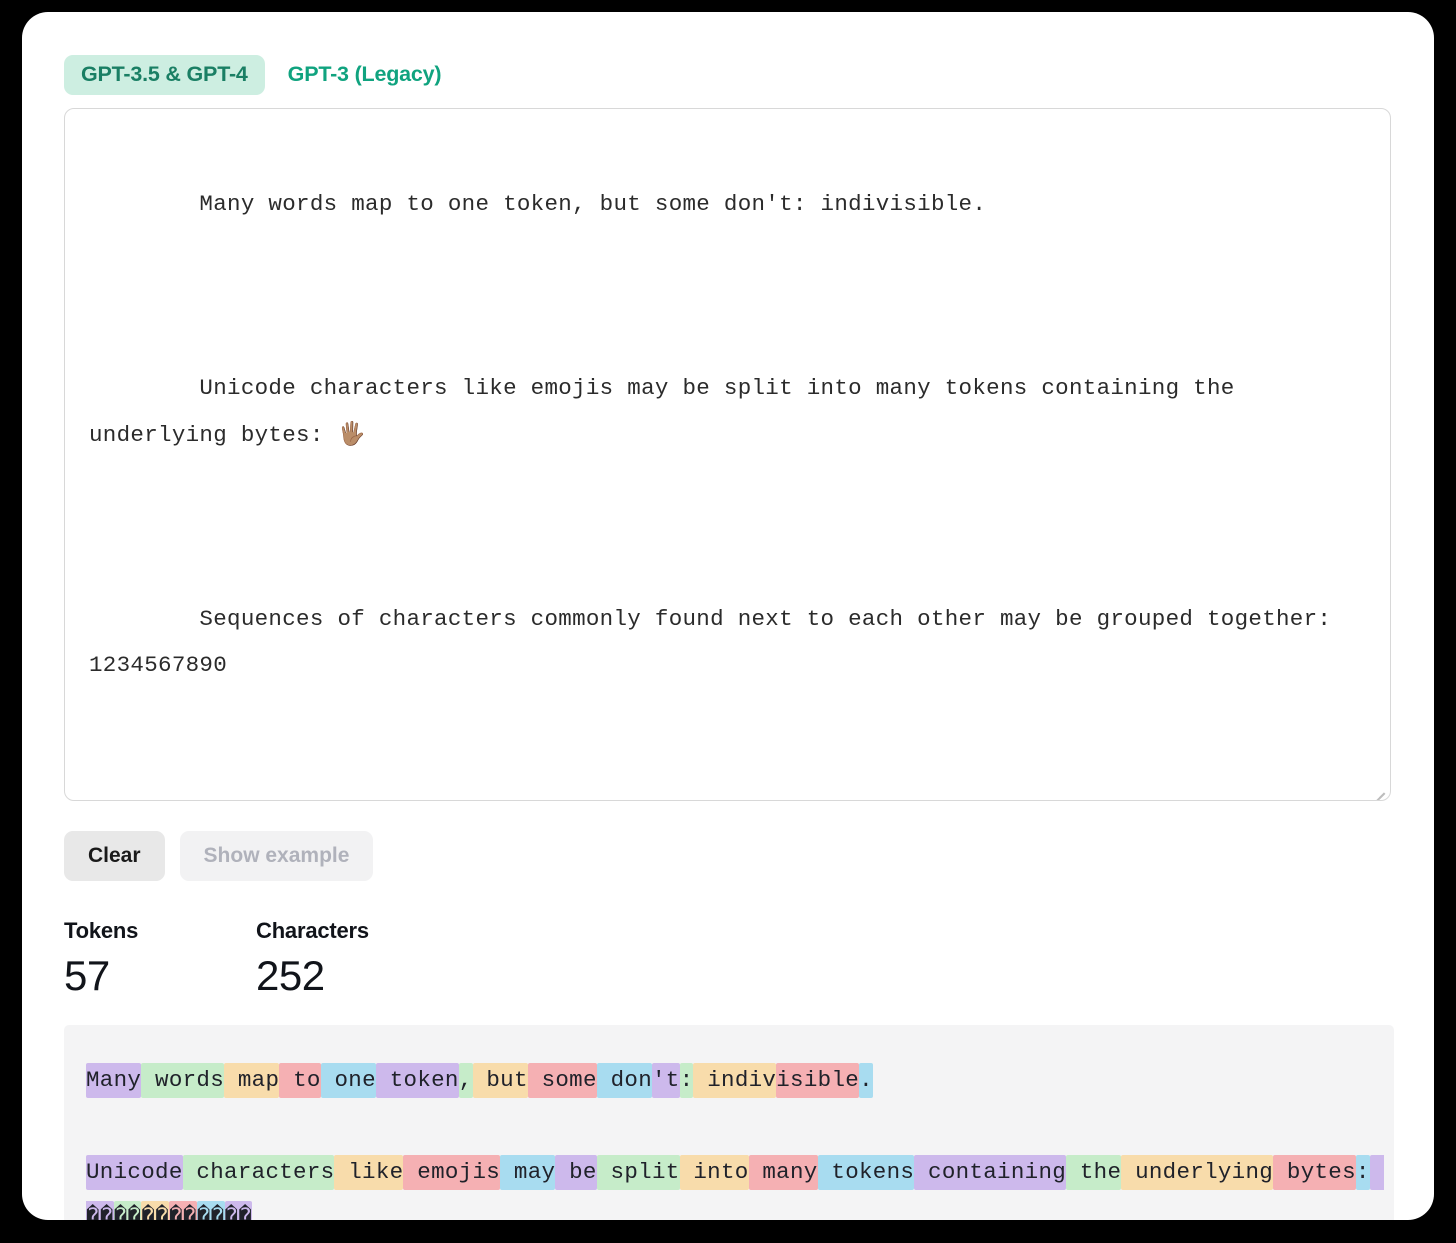 This screenshot has width=1456, height=1243. I want to click on raised-hand-emoji: 🖐🏽, so click(351, 434).